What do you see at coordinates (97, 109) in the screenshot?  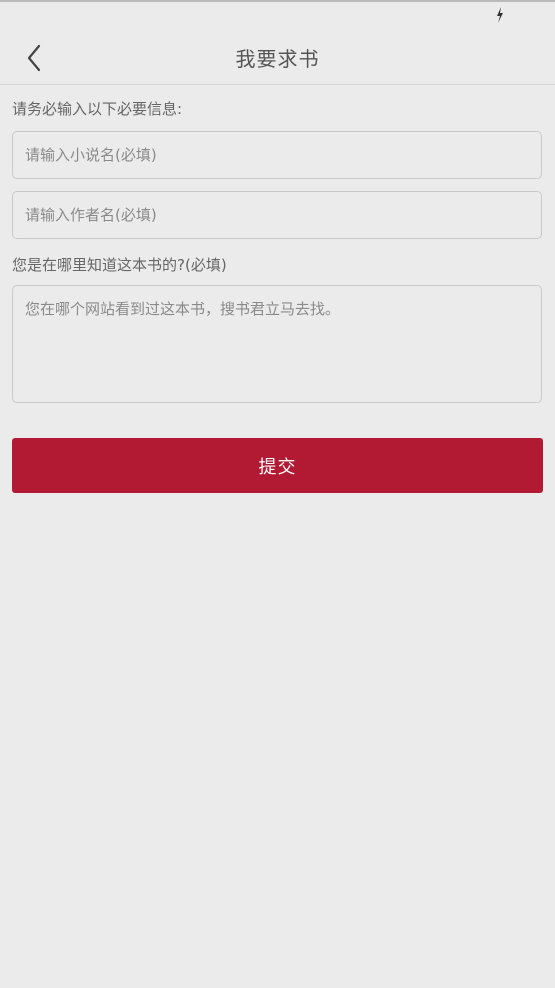 I see `intro-label: 请务必输入以下必要信息:` at bounding box center [97, 109].